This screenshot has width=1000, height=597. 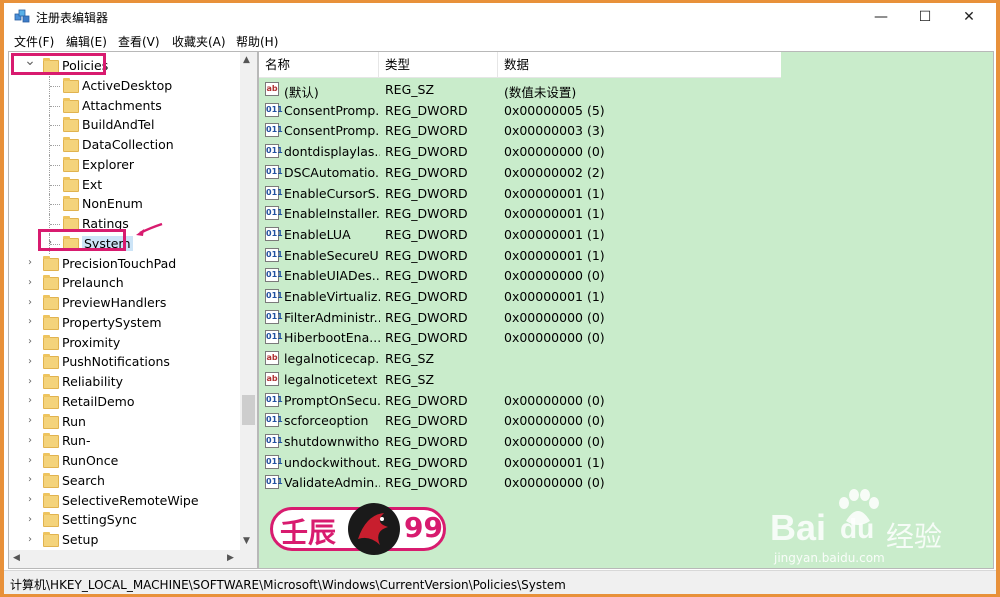 What do you see at coordinates (124, 125) in the screenshot?
I see `tree-item: BuildAndTel` at bounding box center [124, 125].